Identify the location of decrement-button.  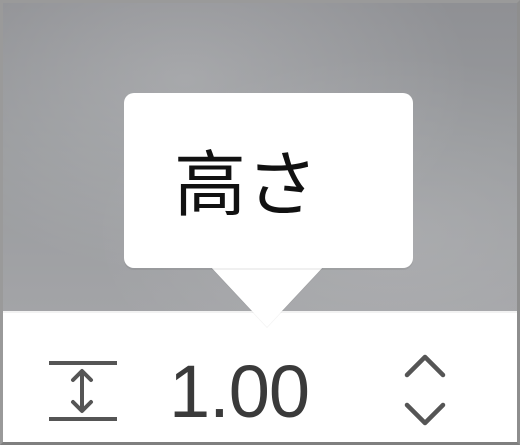
(425, 411).